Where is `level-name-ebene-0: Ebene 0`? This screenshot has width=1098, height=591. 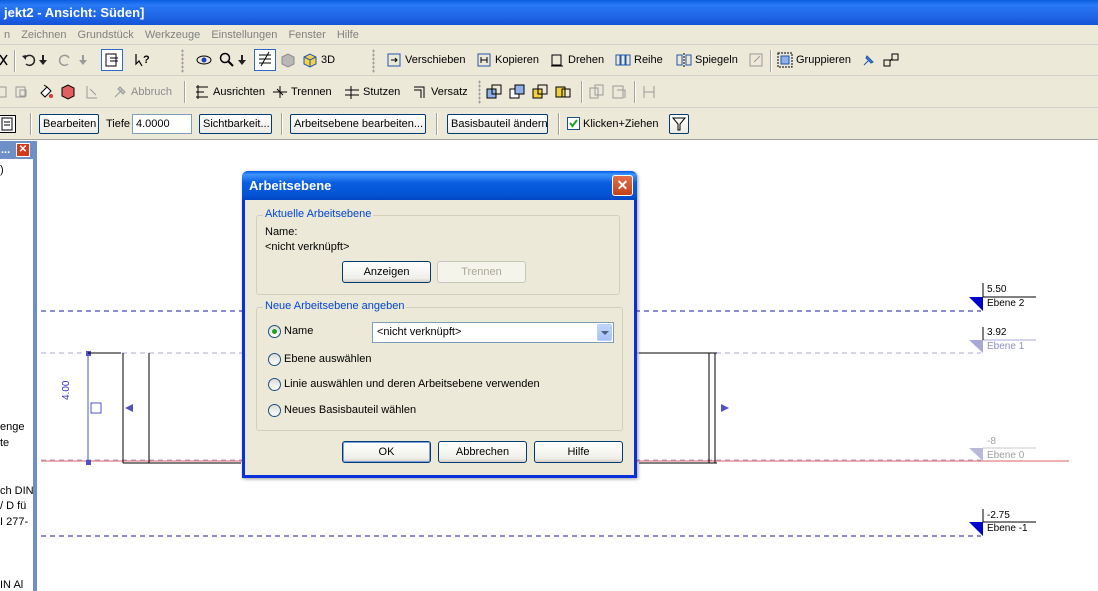 level-name-ebene-0: Ebene 0 is located at coordinates (1005, 455).